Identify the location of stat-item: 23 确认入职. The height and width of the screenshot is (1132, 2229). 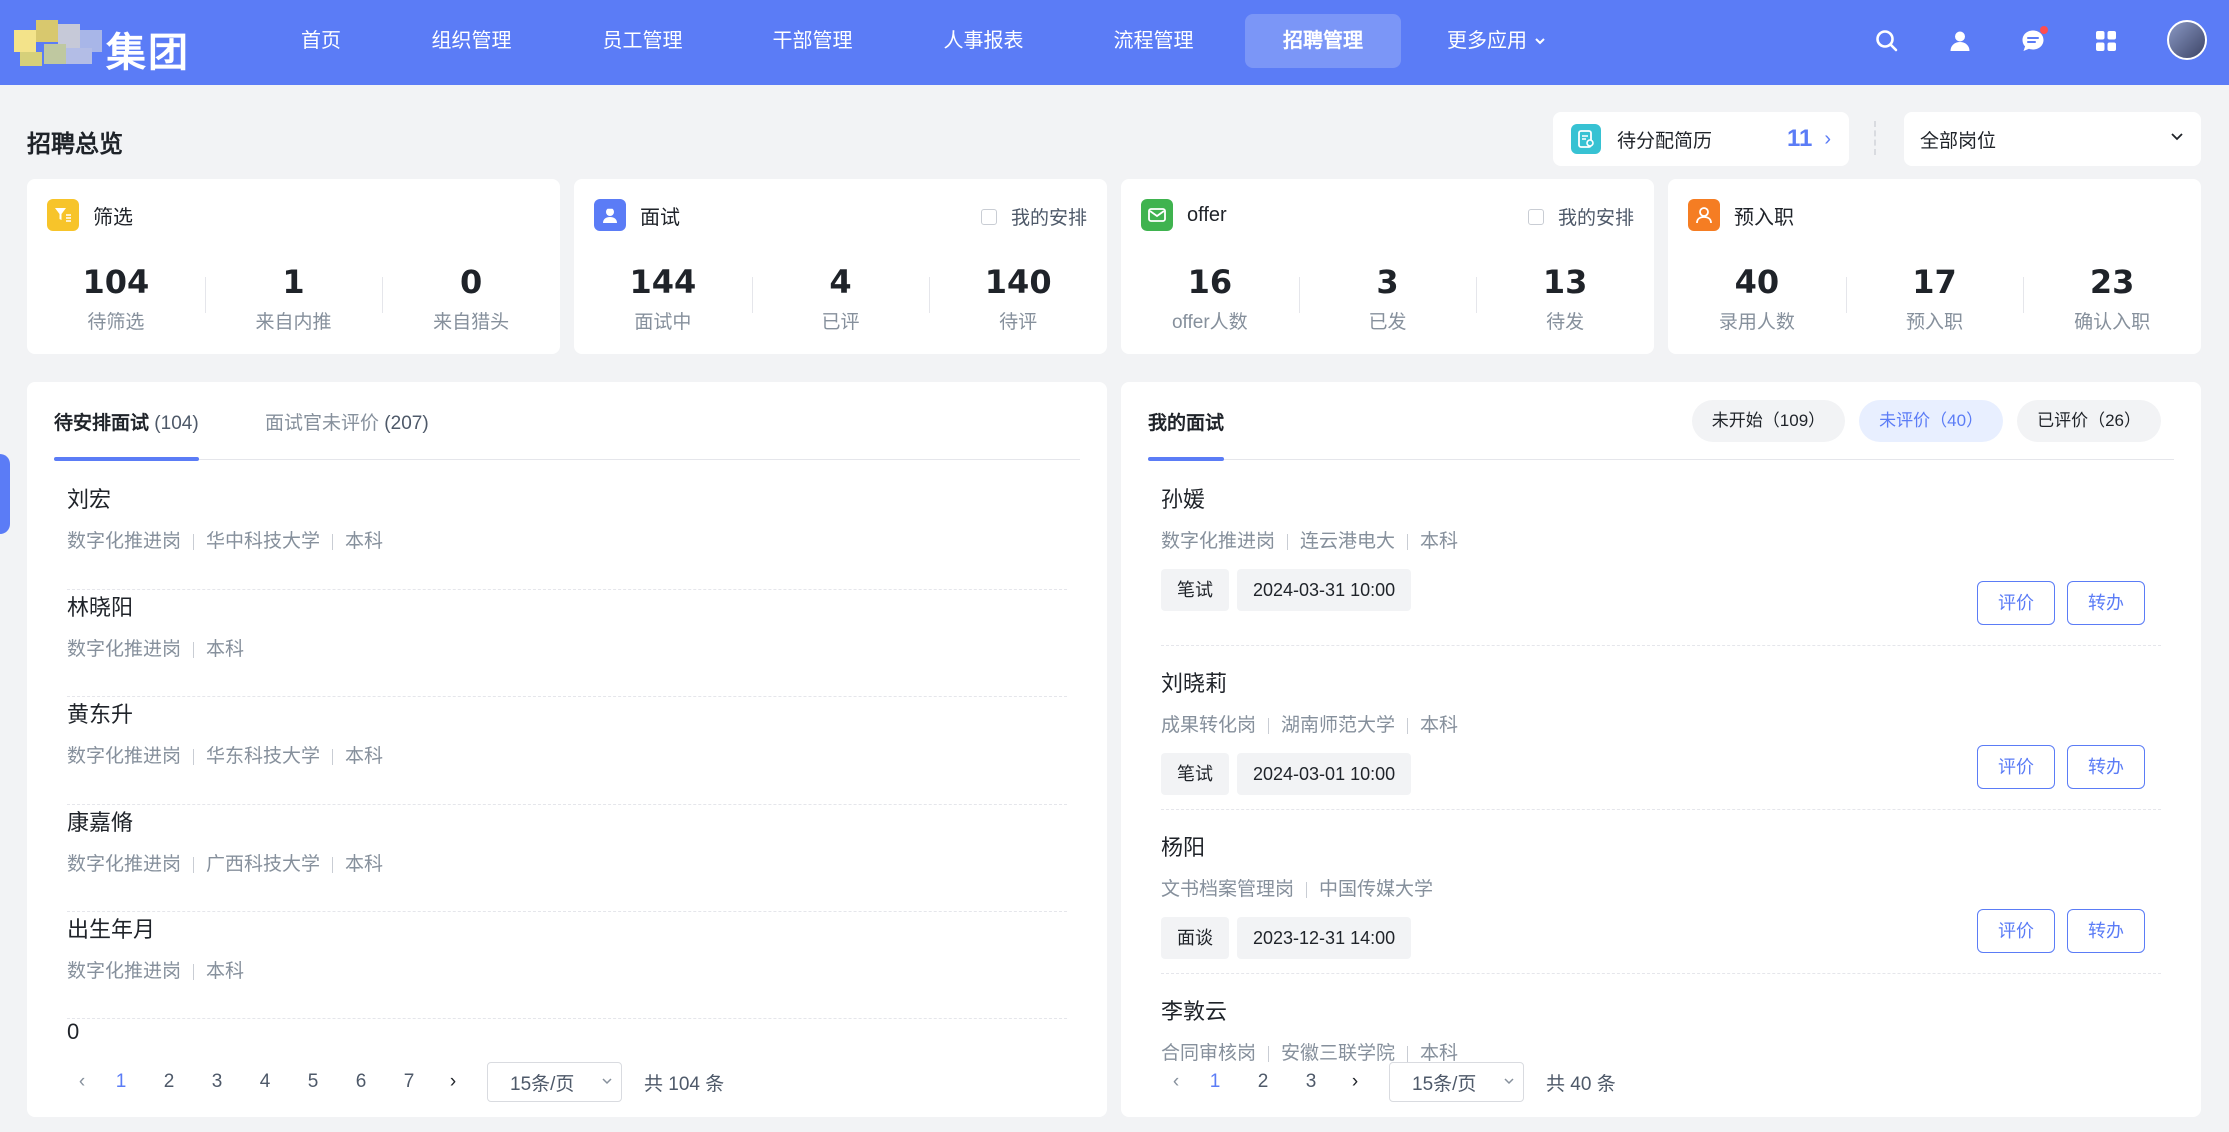
(2112, 298).